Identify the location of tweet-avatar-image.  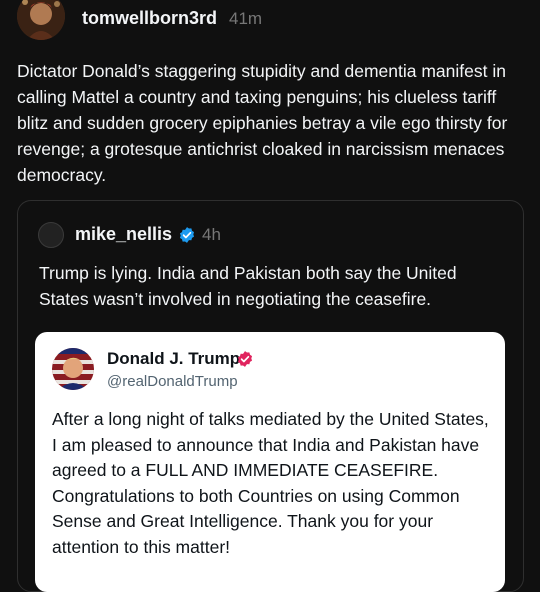
(73, 369).